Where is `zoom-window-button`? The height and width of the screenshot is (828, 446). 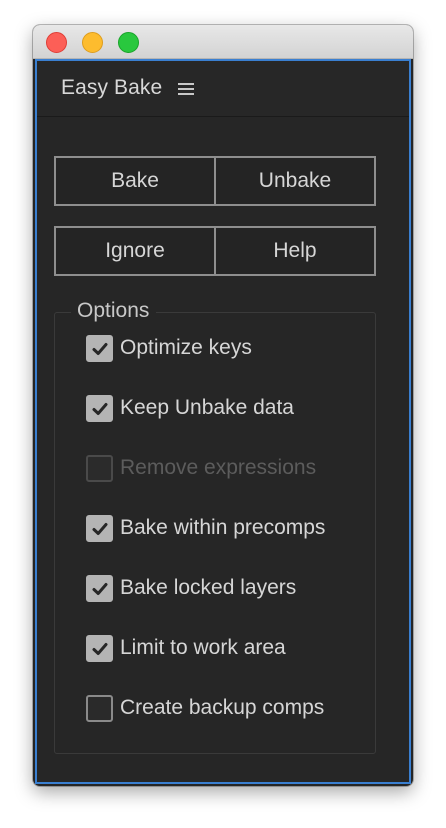 zoom-window-button is located at coordinates (128, 42).